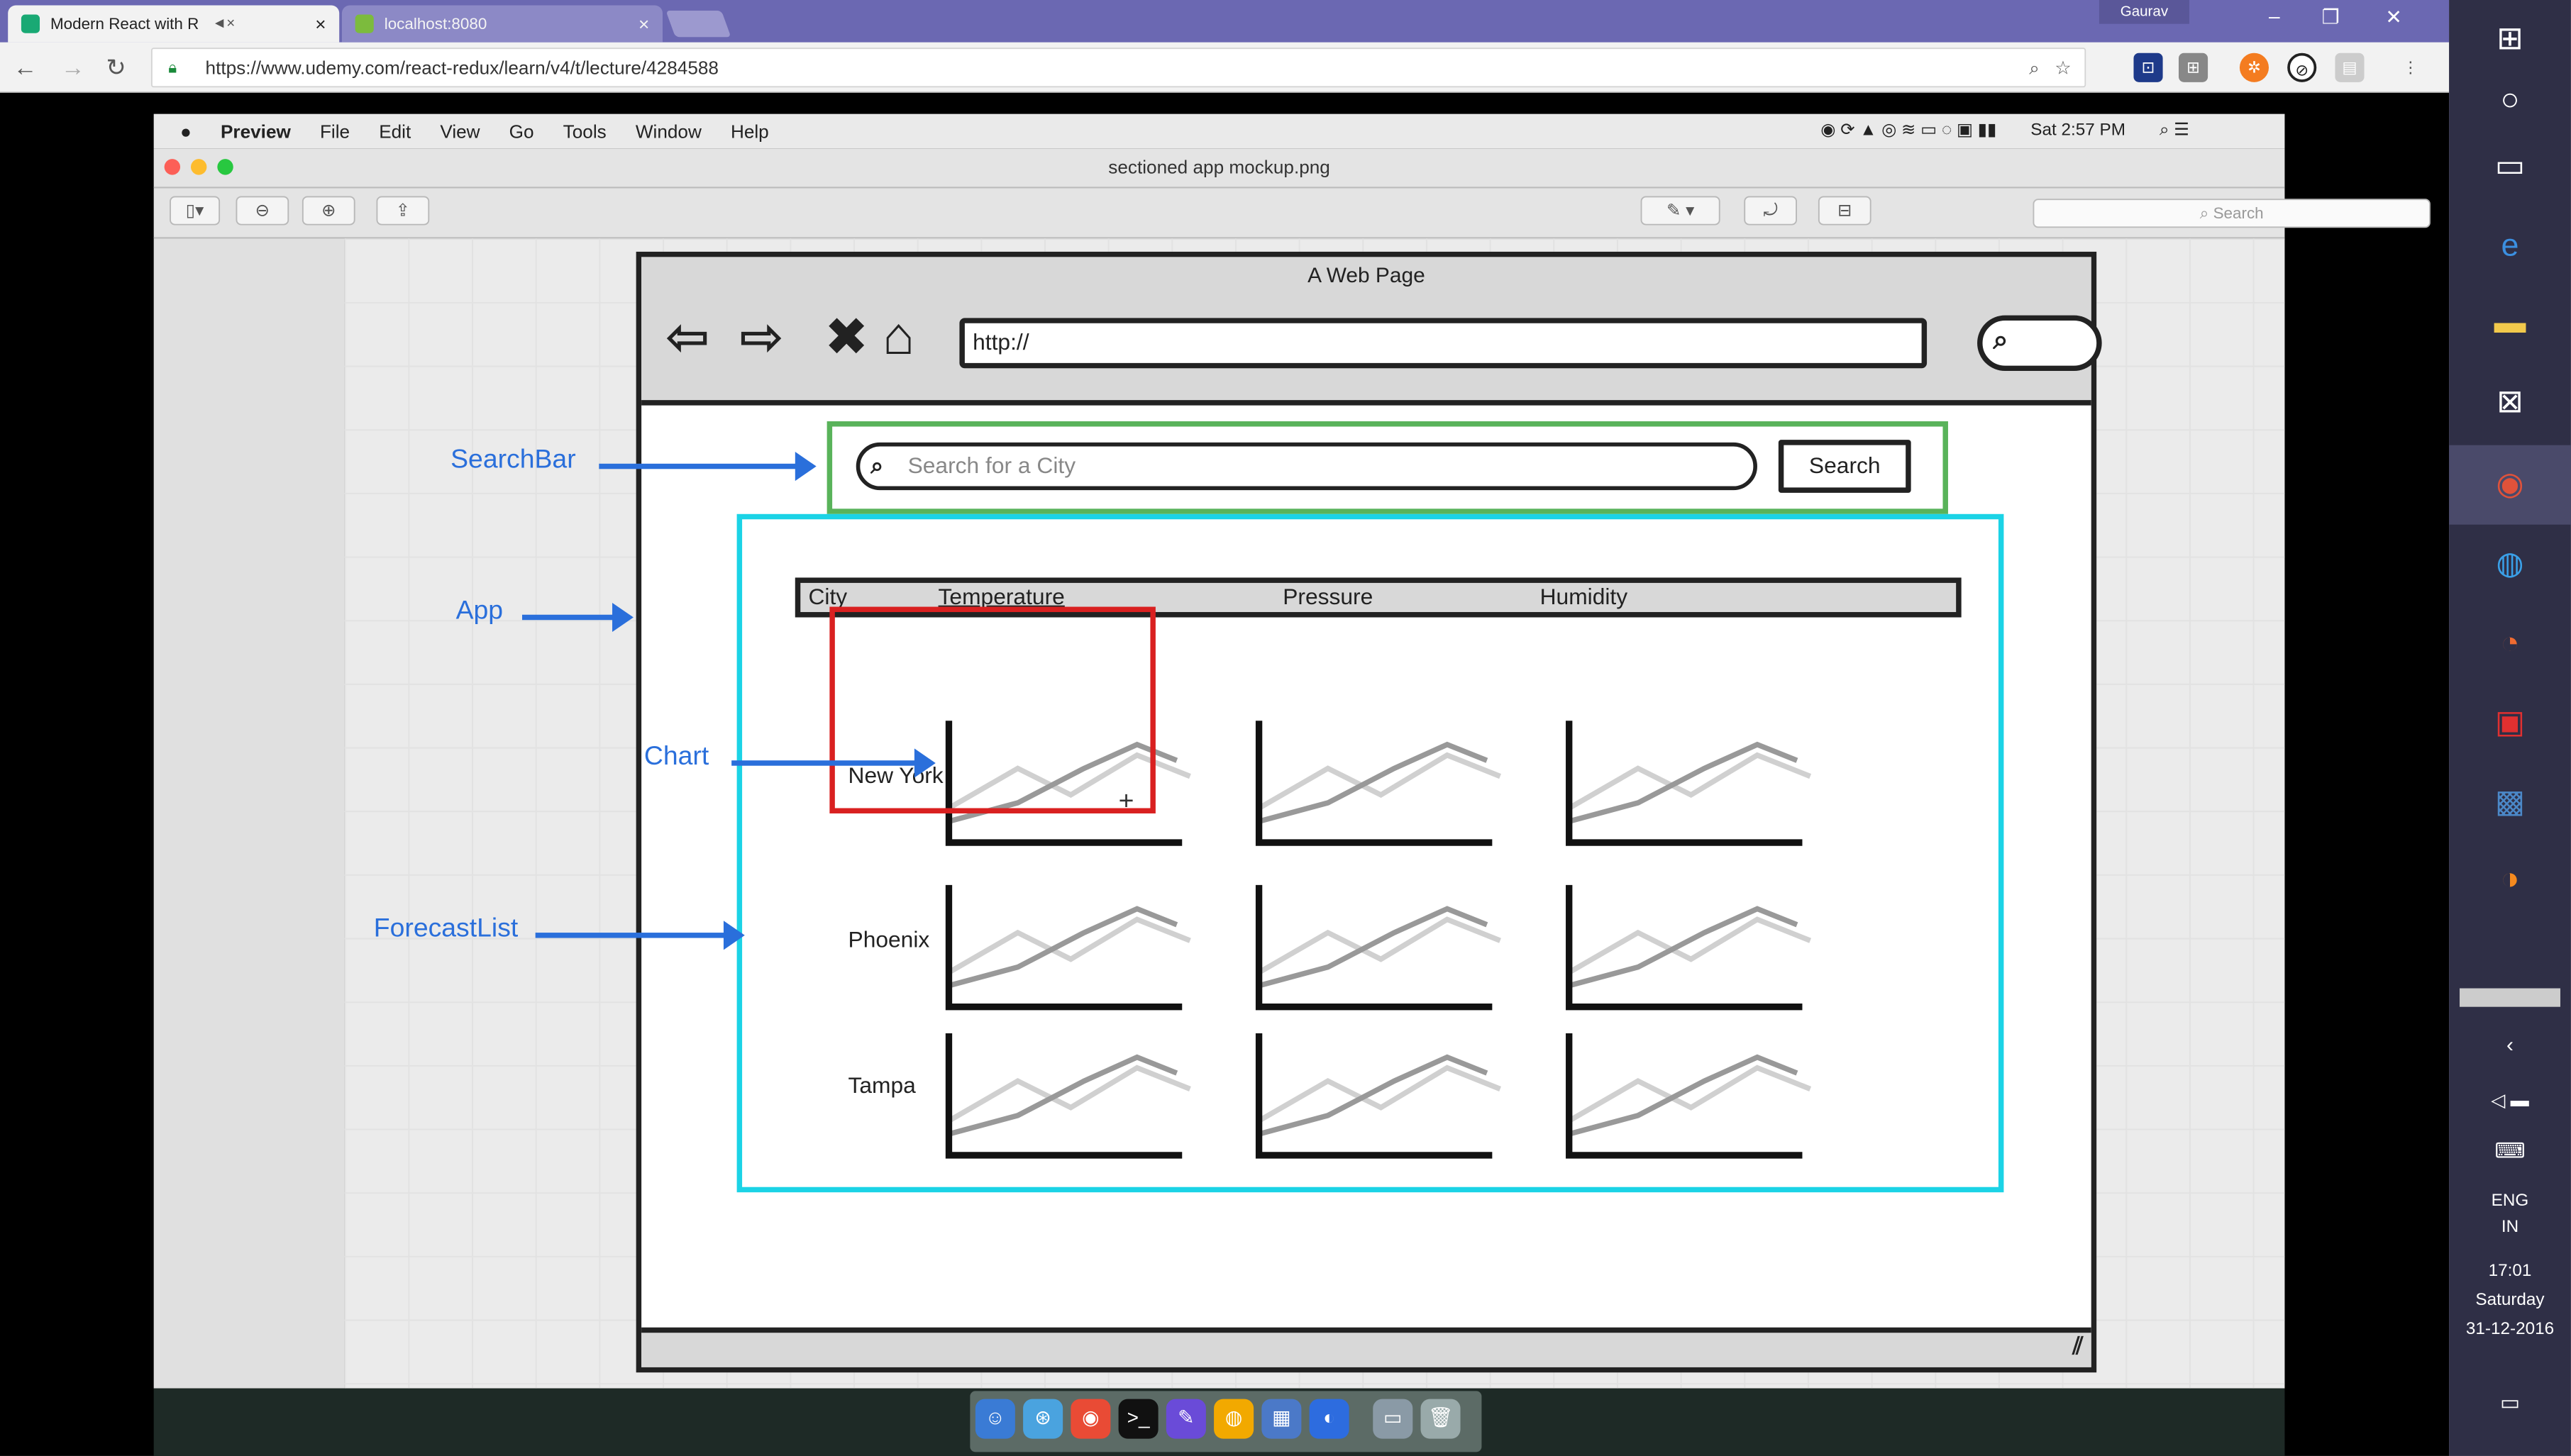 The image size is (2571, 1456). I want to click on arrow-forecastlist, so click(640, 936).